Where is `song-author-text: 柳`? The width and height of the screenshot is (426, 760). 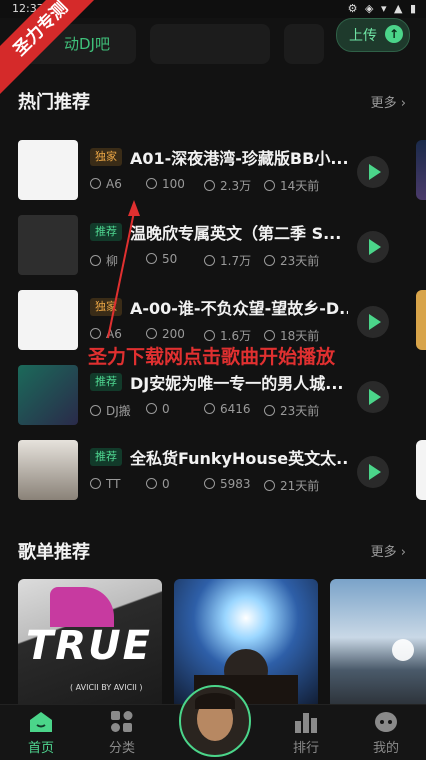
song-author-text: 柳 is located at coordinates (112, 261).